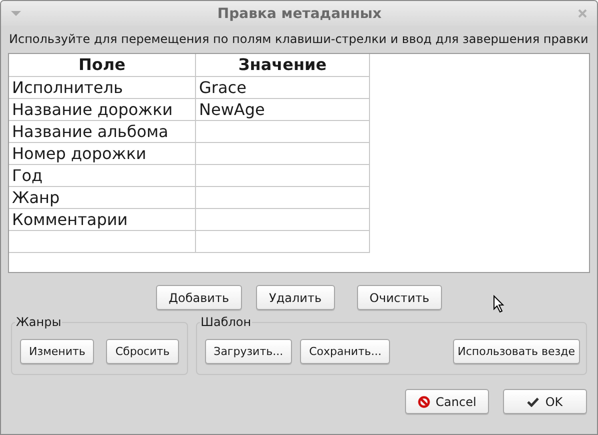 This screenshot has height=435, width=598. What do you see at coordinates (57, 351) in the screenshot?
I see `action-button: Изменить` at bounding box center [57, 351].